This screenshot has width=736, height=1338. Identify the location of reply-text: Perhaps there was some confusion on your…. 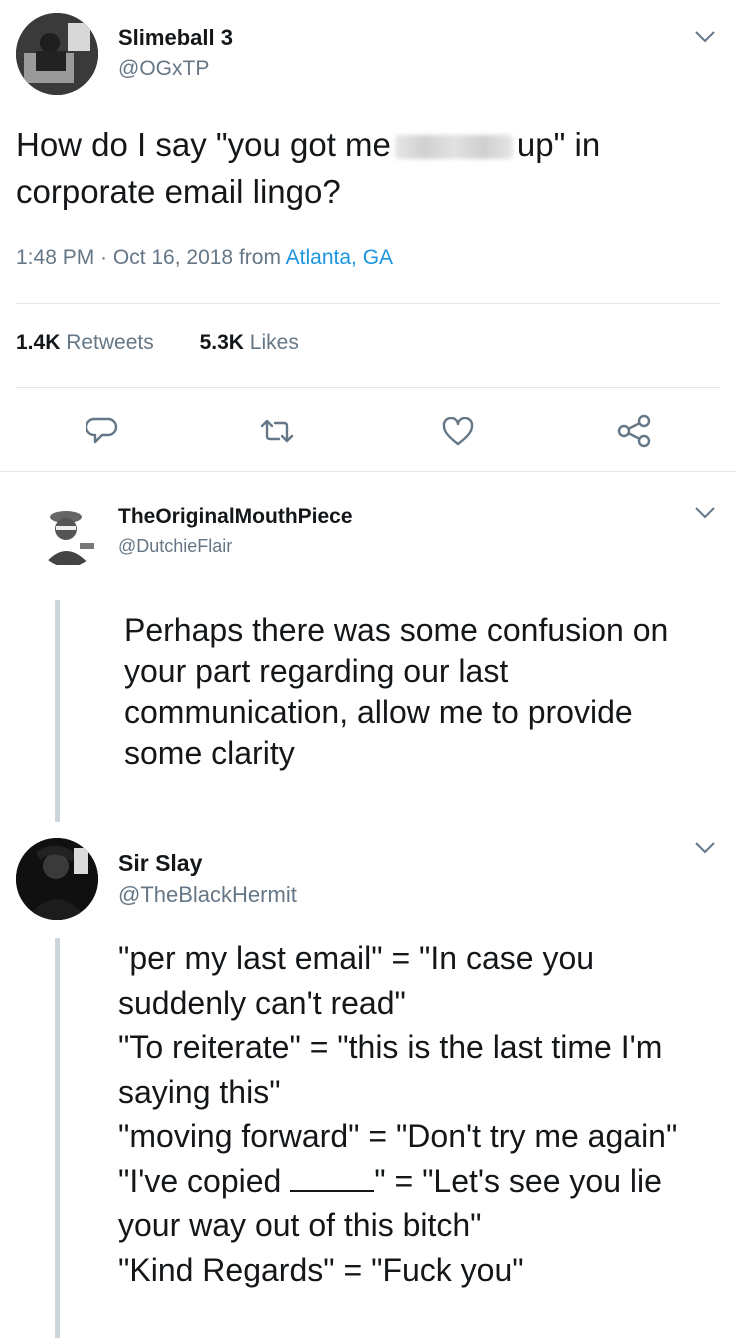
(396, 692).